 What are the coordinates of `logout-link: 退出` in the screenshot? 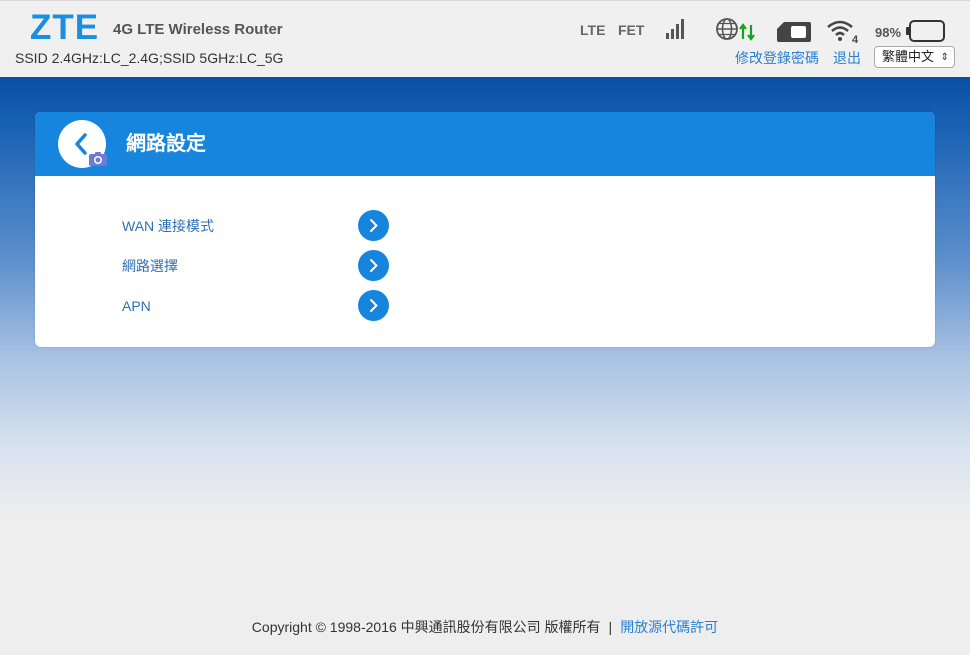 It's located at (847, 58).